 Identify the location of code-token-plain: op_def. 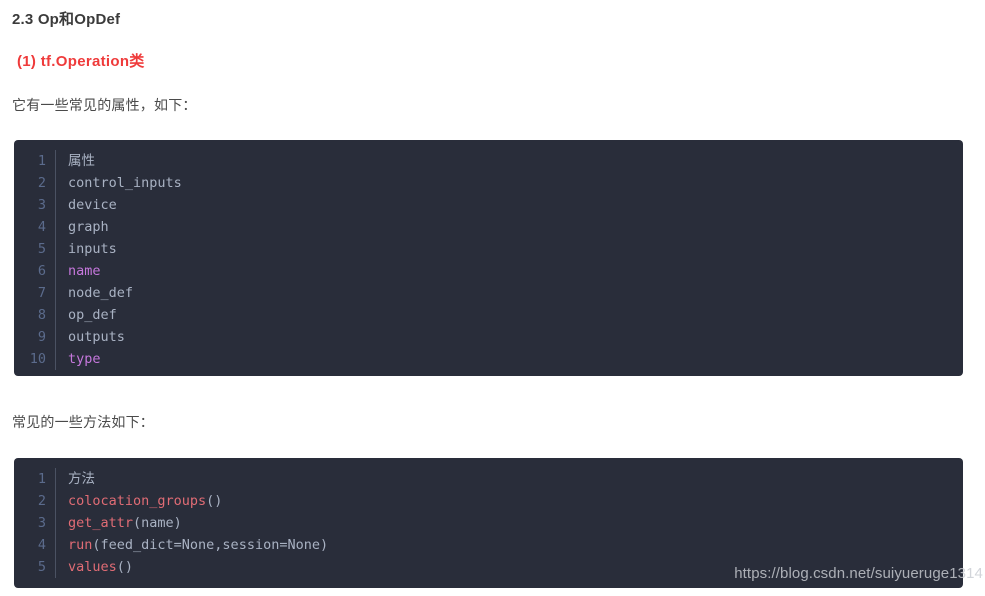
(92, 315).